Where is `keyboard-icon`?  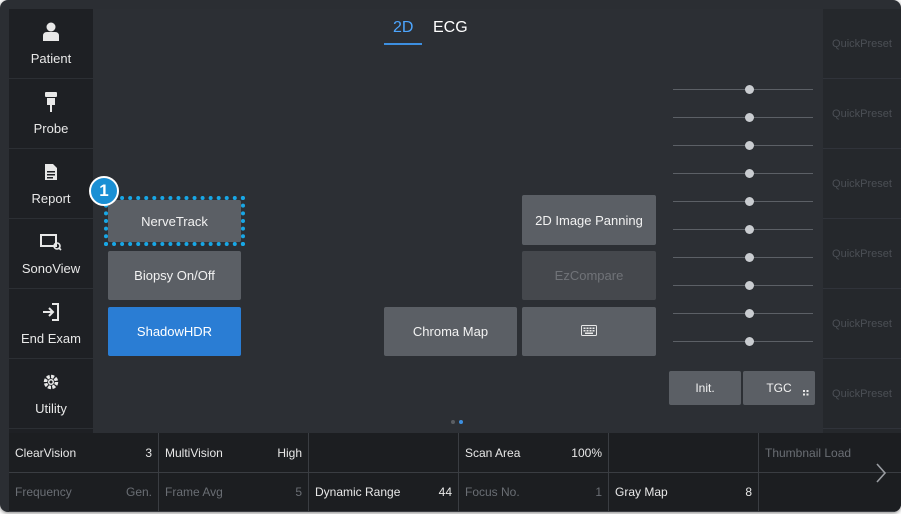 keyboard-icon is located at coordinates (589, 331).